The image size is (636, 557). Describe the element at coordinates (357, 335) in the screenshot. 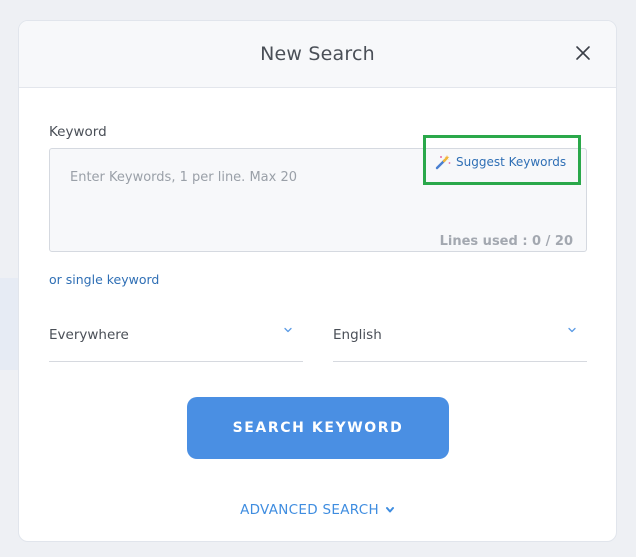

I see `language-select-value: English` at that location.